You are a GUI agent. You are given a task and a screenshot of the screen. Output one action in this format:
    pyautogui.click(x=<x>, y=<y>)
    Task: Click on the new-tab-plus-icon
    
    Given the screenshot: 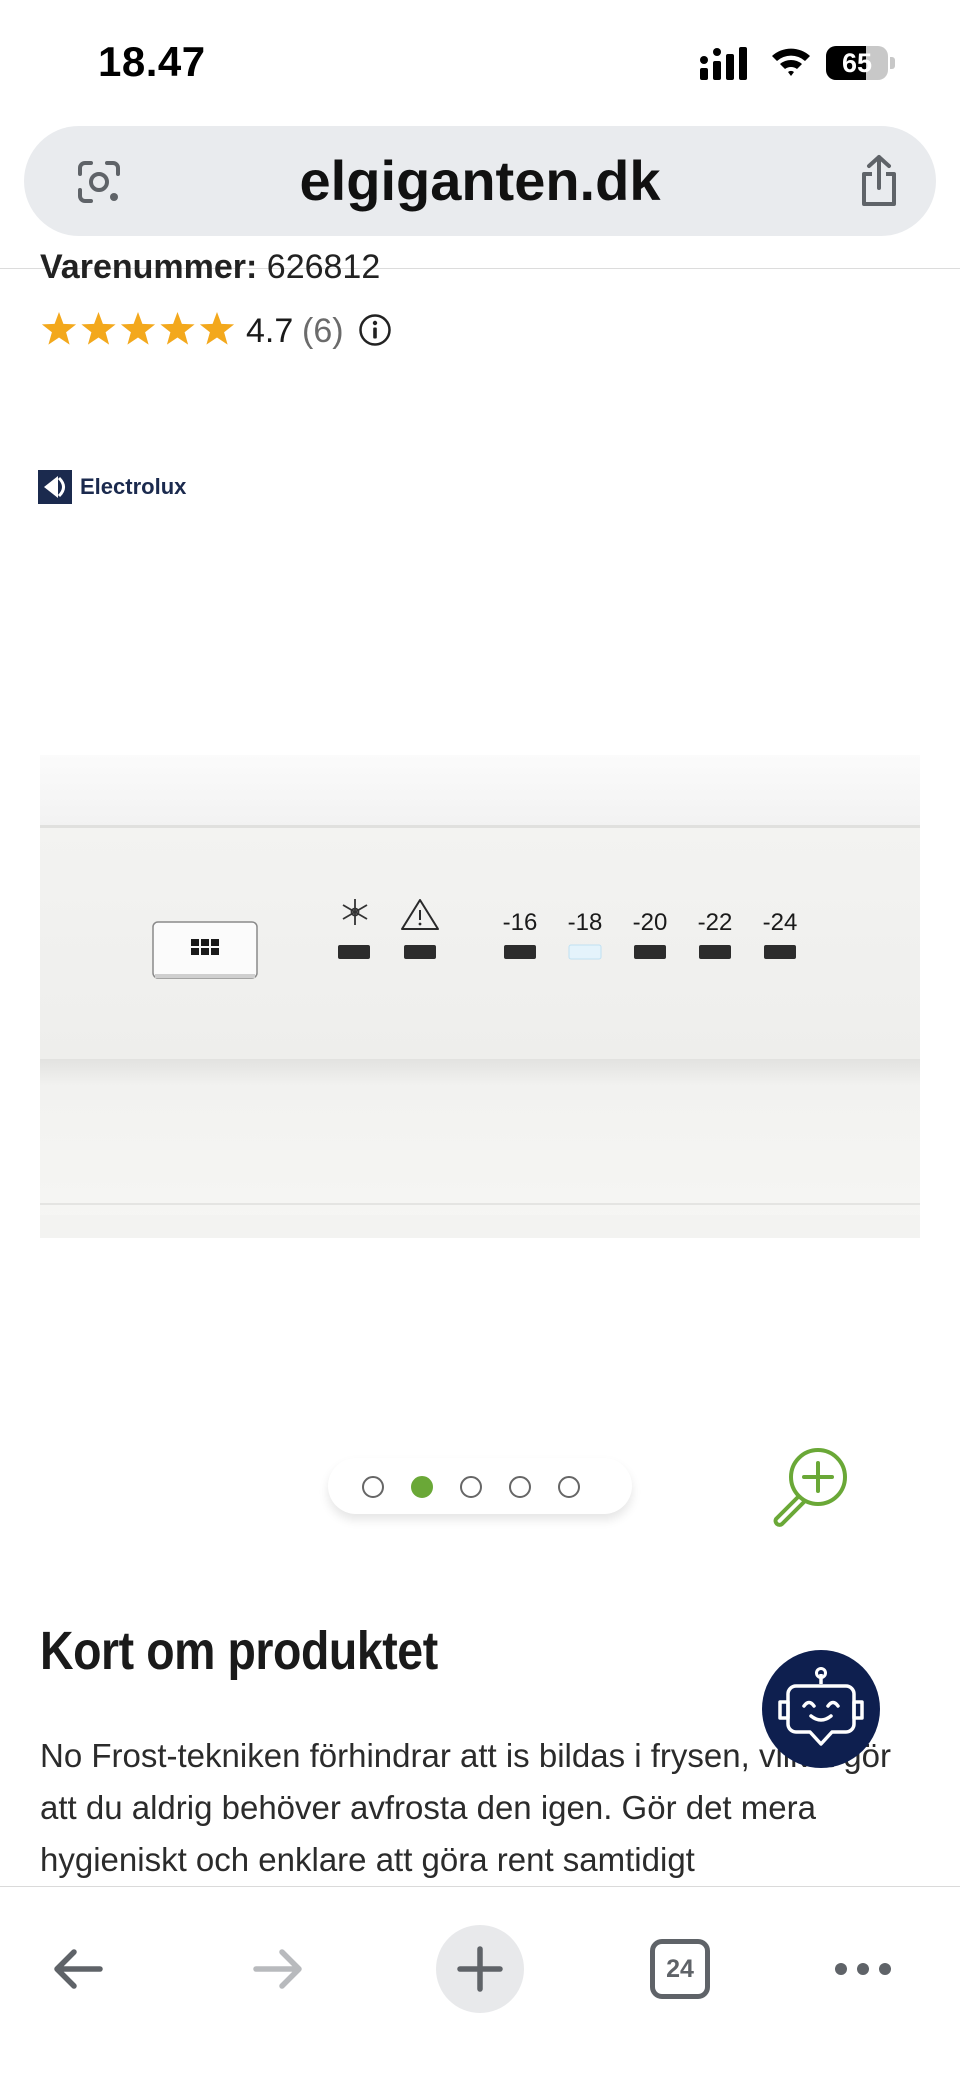 What is the action you would take?
    pyautogui.click(x=480, y=1969)
    